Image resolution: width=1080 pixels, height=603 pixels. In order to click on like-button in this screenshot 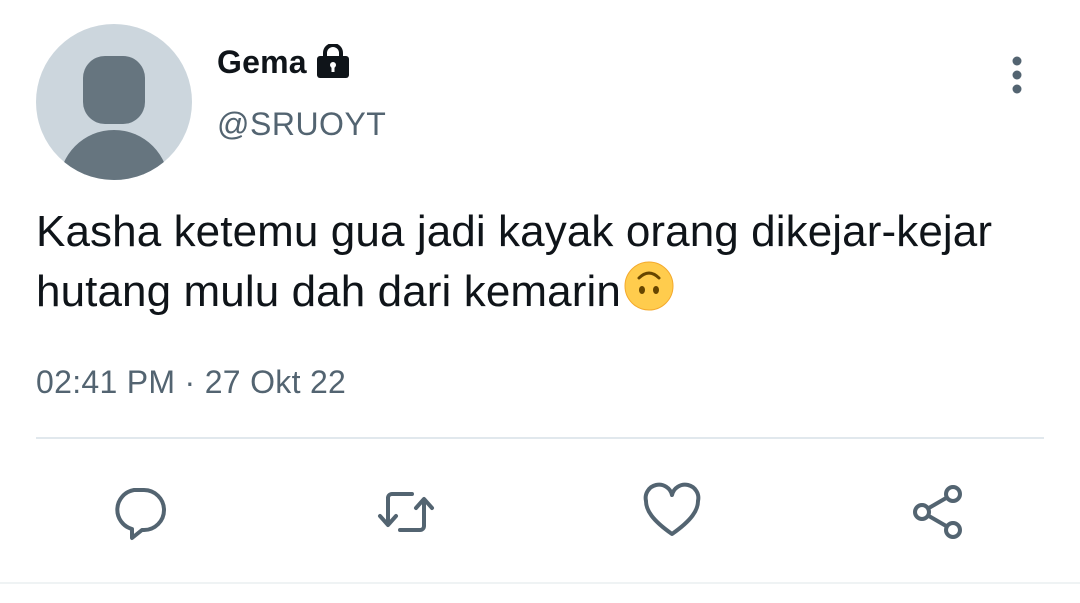, I will do `click(672, 512)`.